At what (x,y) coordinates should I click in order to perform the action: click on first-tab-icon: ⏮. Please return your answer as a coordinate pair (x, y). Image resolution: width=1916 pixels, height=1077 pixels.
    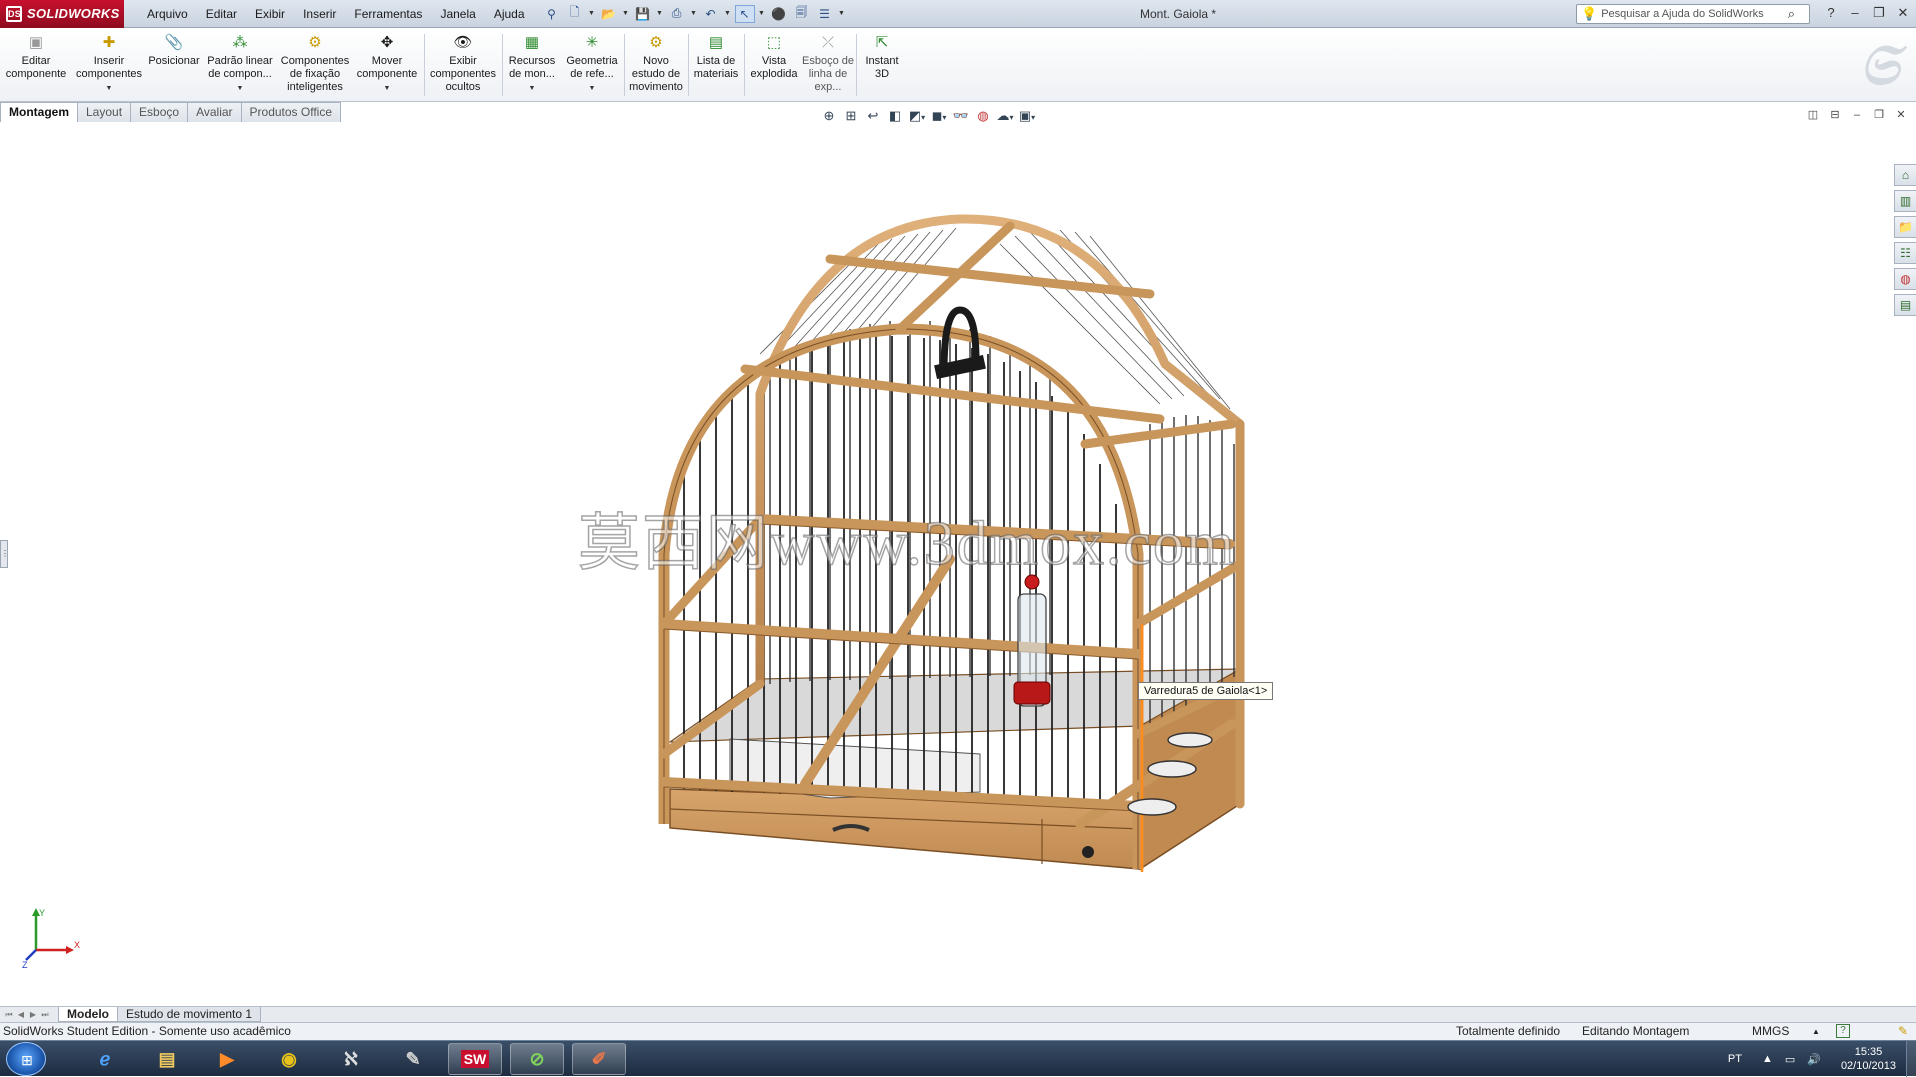
    Looking at the image, I should click on (9, 1015).